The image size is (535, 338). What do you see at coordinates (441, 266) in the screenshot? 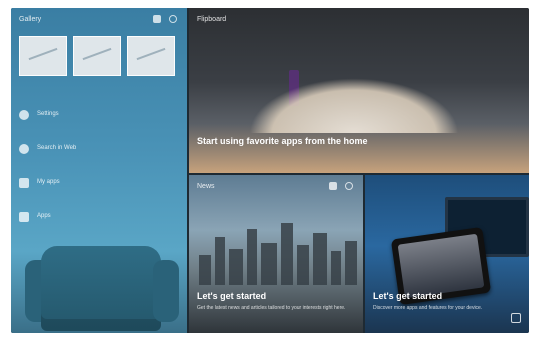
I see `tablet-screen` at bounding box center [441, 266].